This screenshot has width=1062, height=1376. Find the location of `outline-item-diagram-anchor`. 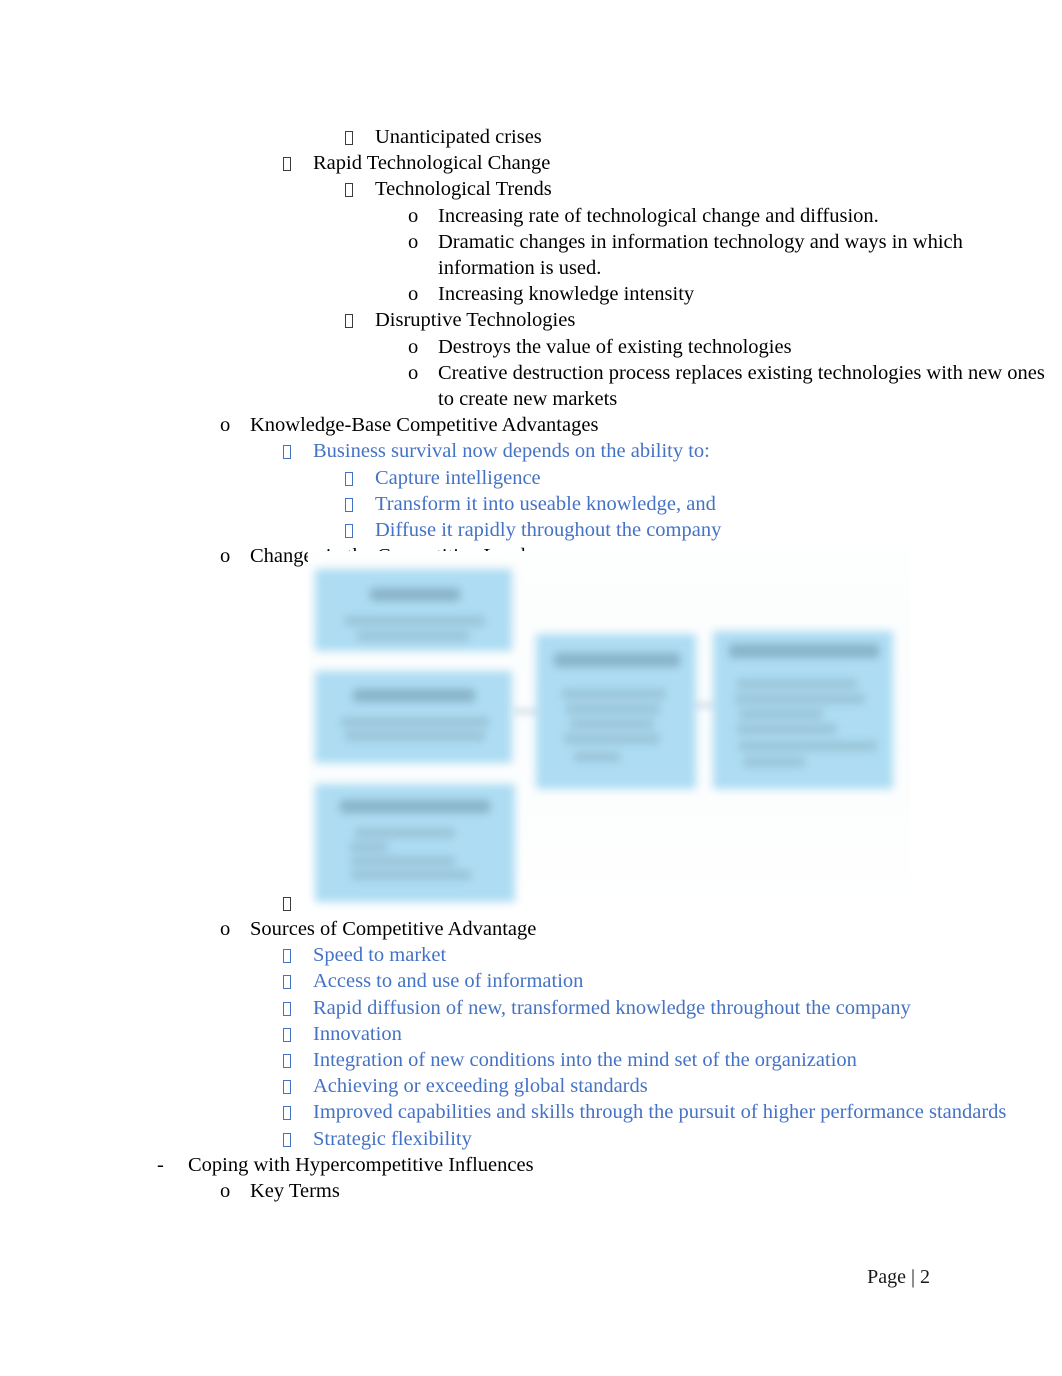

outline-item-diagram-anchor is located at coordinates (531, 903).